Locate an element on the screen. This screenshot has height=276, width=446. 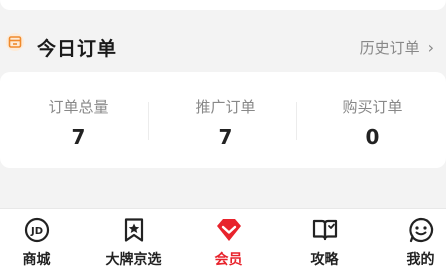
smiley-icon is located at coordinates (421, 230).